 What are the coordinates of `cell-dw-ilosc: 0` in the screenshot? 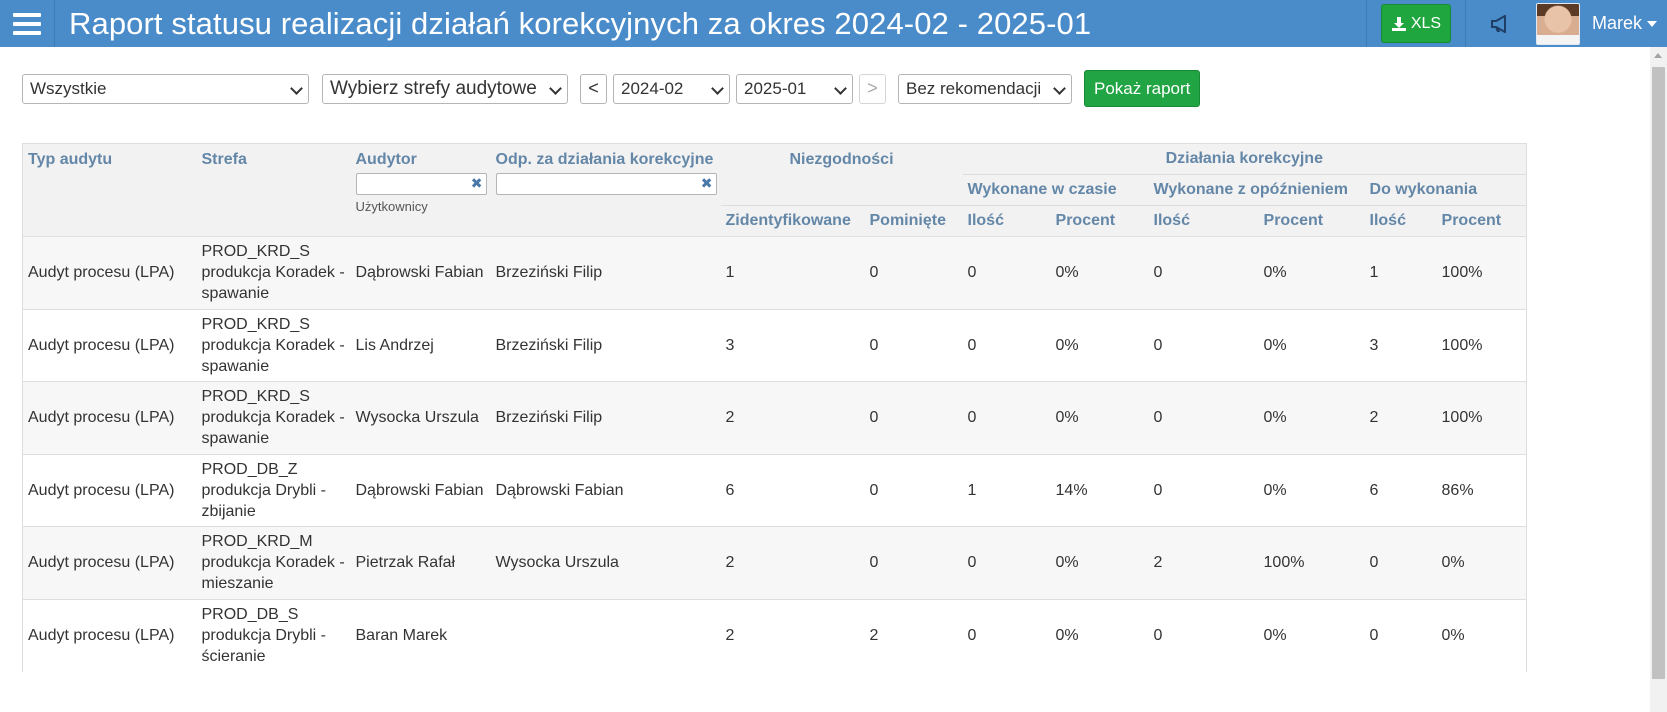 It's located at (1400, 562).